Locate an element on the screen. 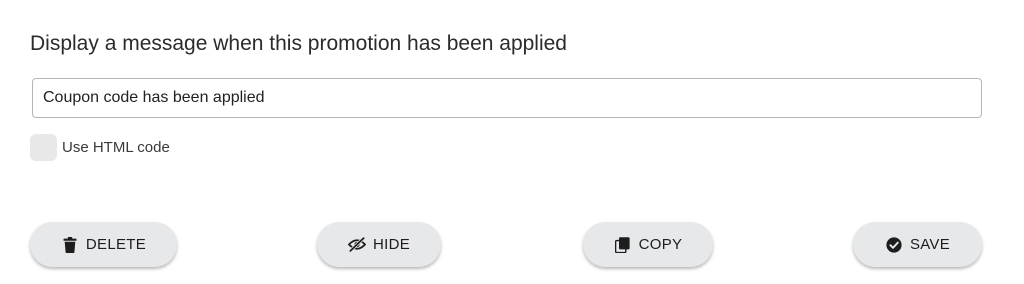  html-code-option: Use HTML code is located at coordinates (100, 147).